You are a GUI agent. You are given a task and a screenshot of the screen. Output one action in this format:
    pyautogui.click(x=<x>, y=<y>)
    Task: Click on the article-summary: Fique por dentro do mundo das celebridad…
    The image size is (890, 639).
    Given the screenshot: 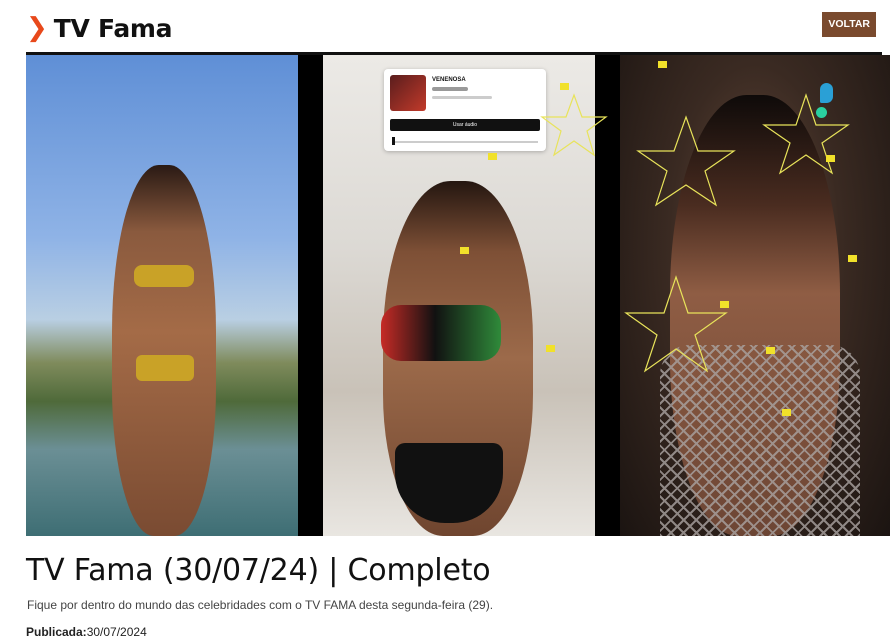 What is the action you would take?
    pyautogui.click(x=260, y=605)
    